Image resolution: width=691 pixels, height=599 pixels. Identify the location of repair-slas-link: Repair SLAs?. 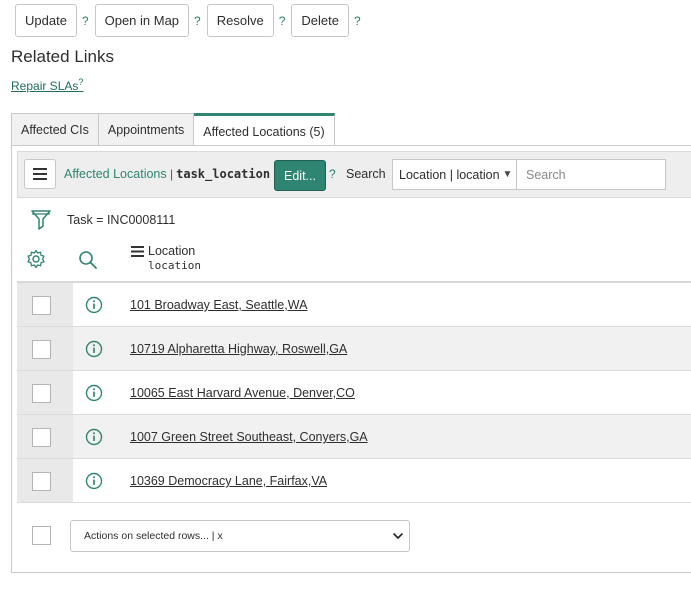
(47, 85).